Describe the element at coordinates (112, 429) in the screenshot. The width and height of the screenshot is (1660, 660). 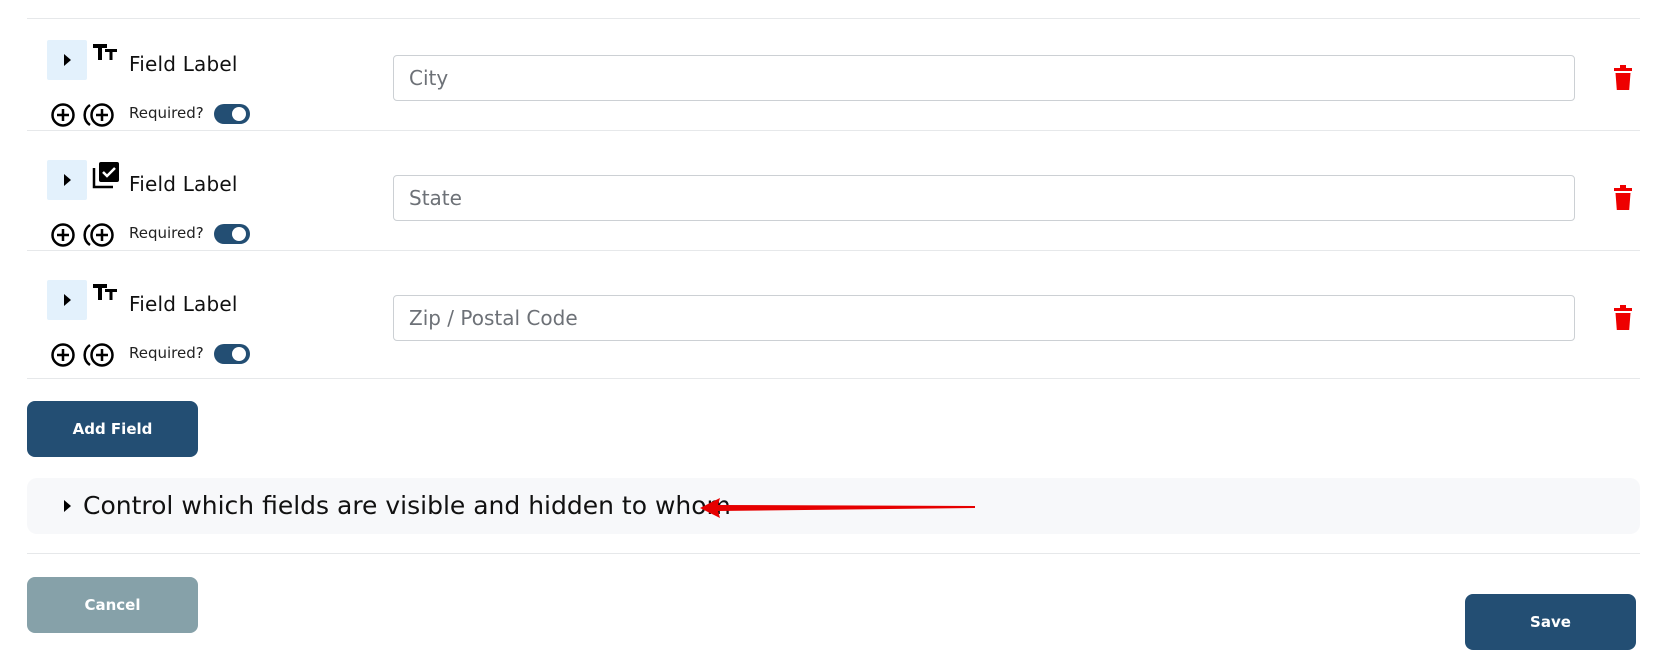
I see `add-field-button: Add Field` at that location.